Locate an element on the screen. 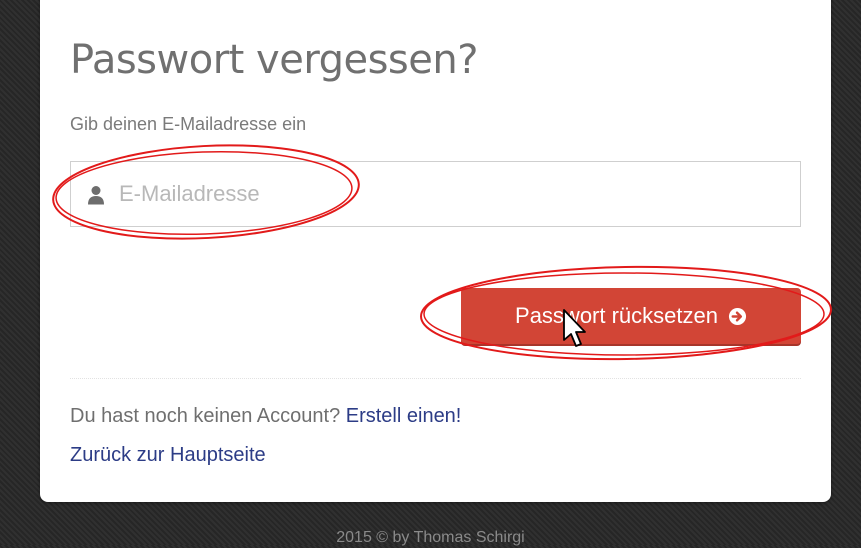 Image resolution: width=861 pixels, height=548 pixels. create-account-link: Erstell einen! is located at coordinates (404, 416).